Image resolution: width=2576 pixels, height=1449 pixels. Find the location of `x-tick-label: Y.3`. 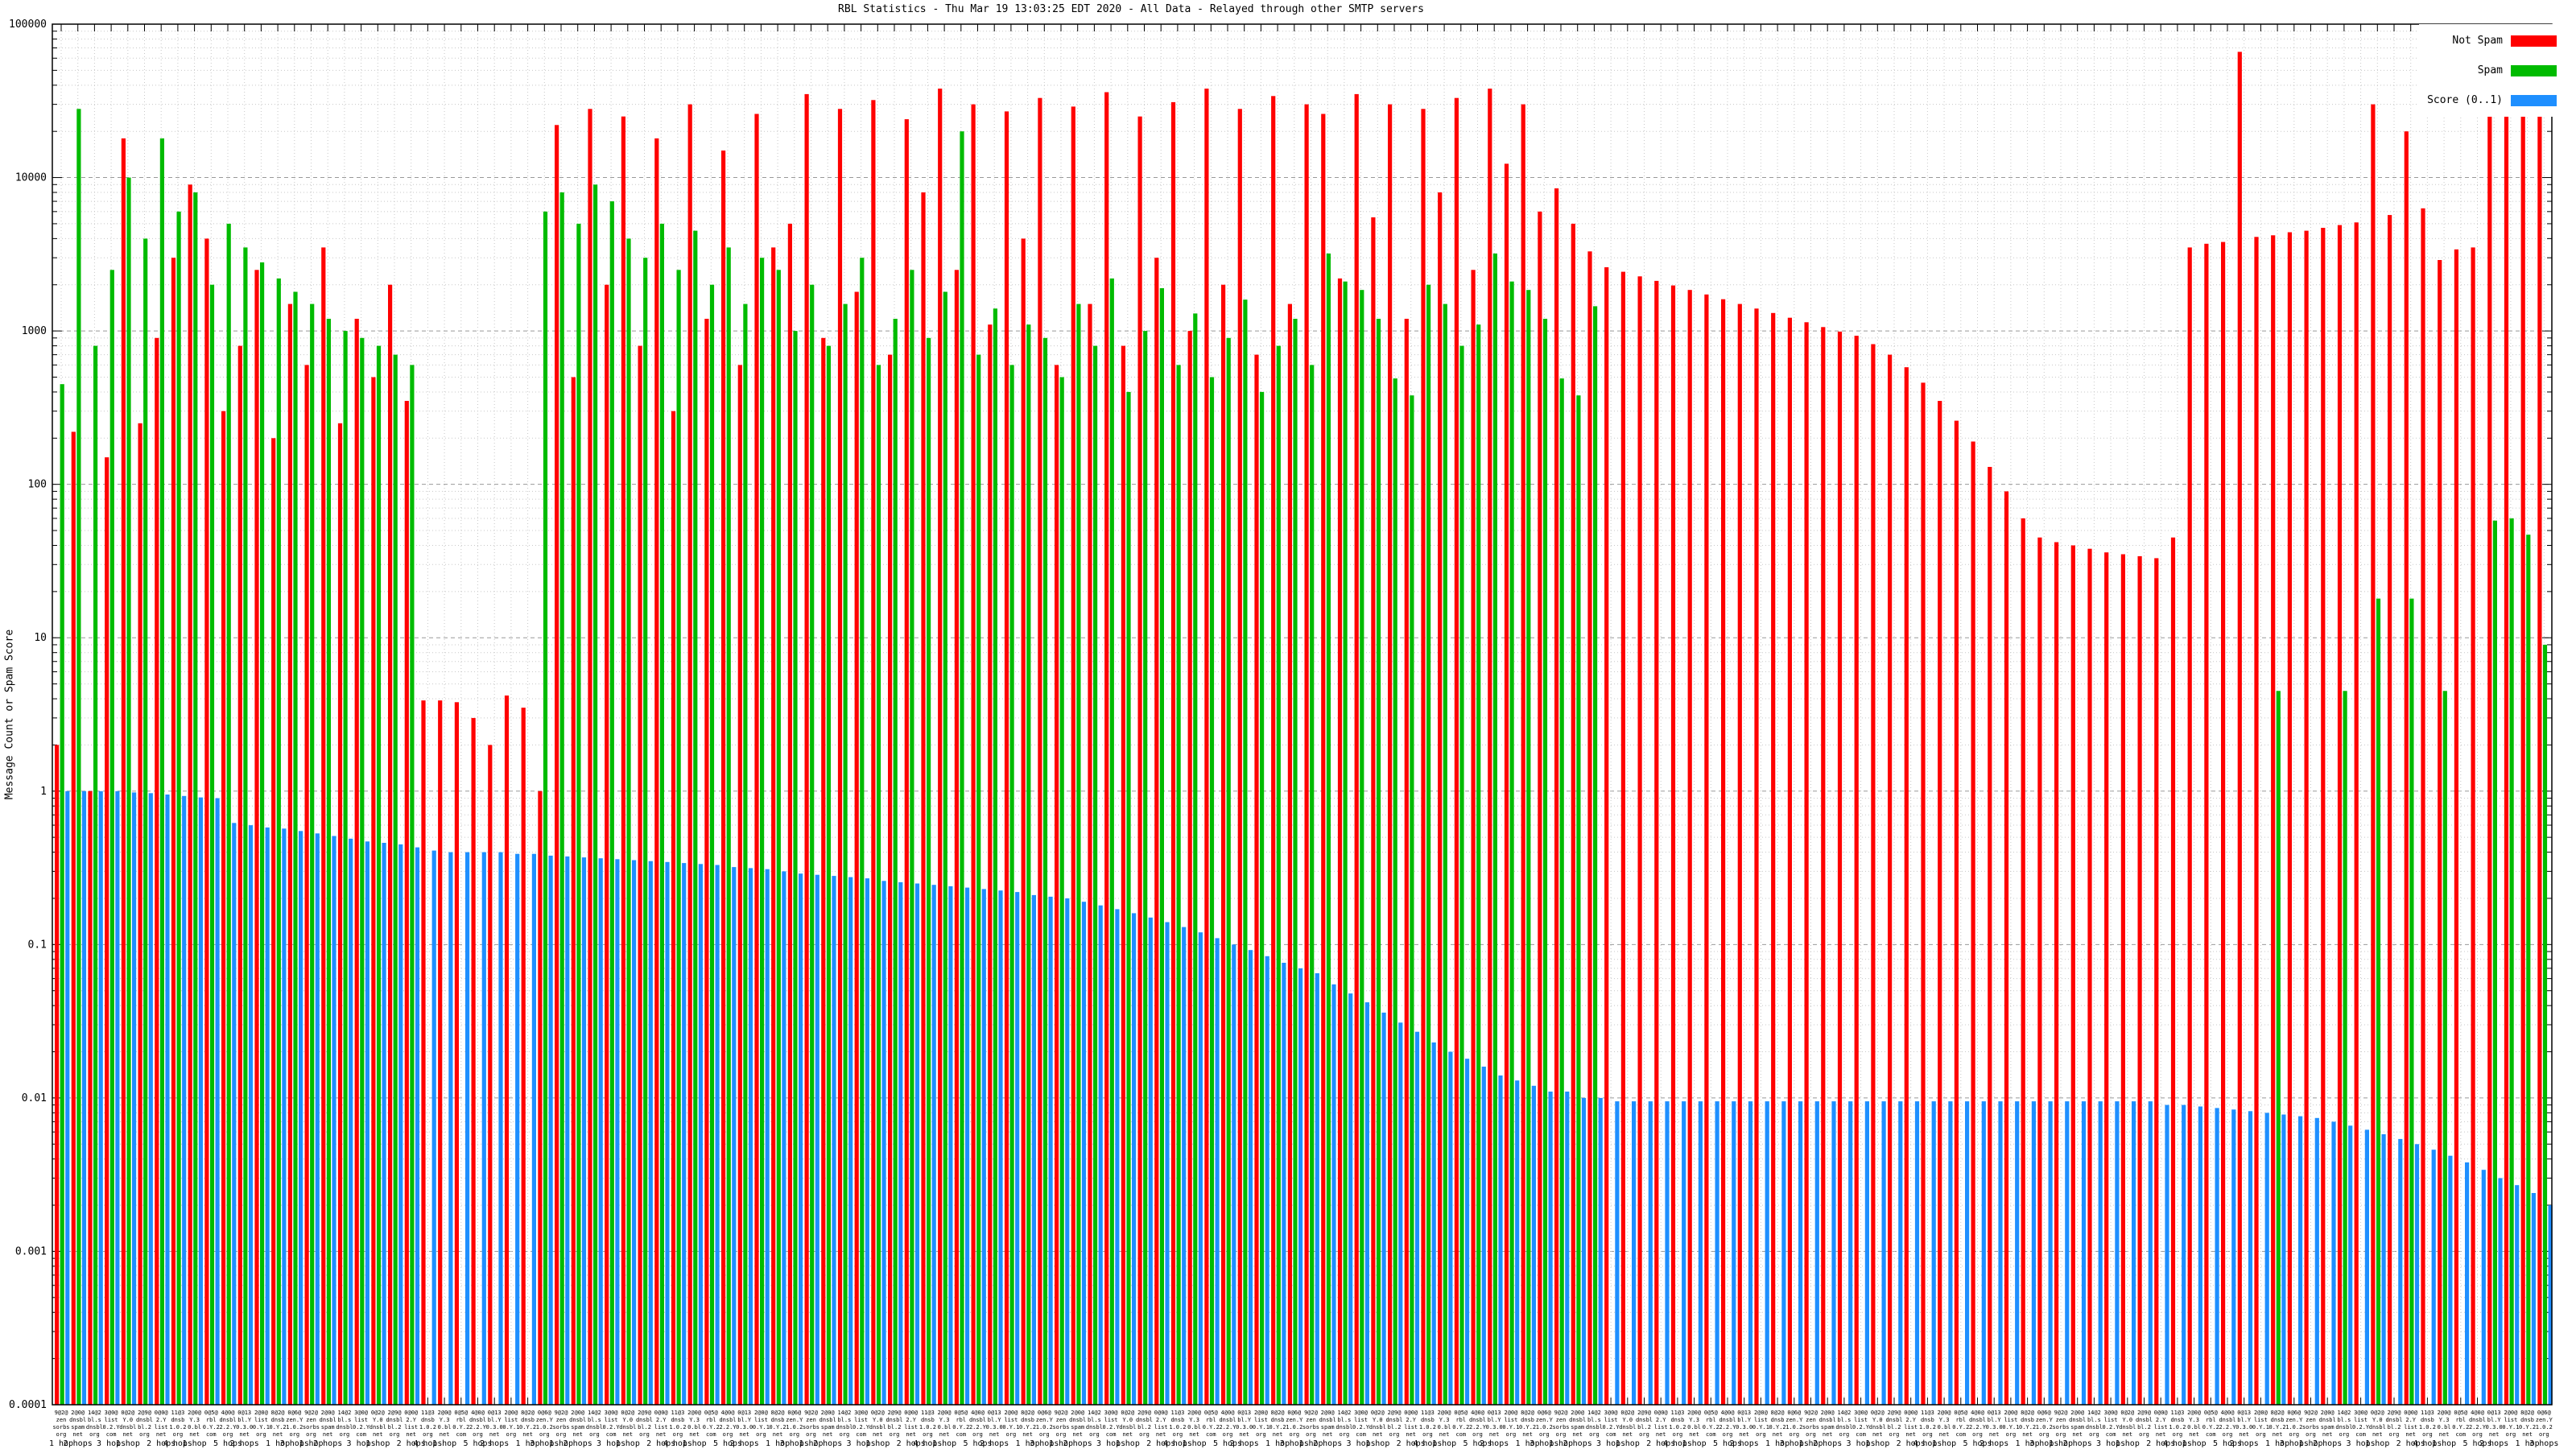

x-tick-label: Y.3 is located at coordinates (445, 1420).